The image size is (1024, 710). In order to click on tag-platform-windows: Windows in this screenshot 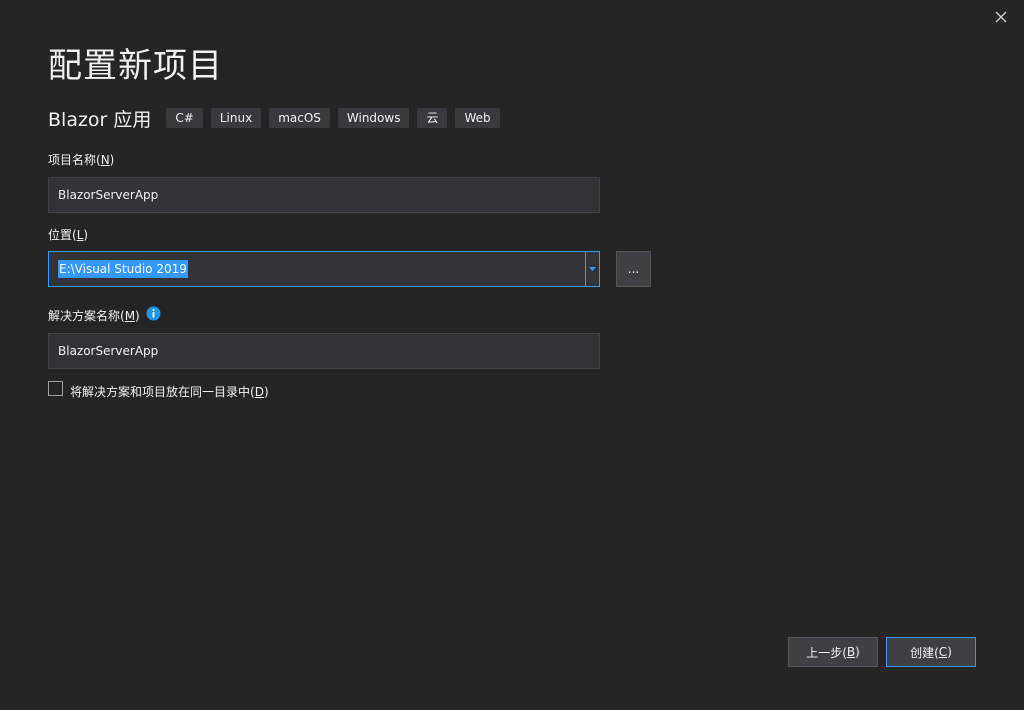, I will do `click(373, 118)`.